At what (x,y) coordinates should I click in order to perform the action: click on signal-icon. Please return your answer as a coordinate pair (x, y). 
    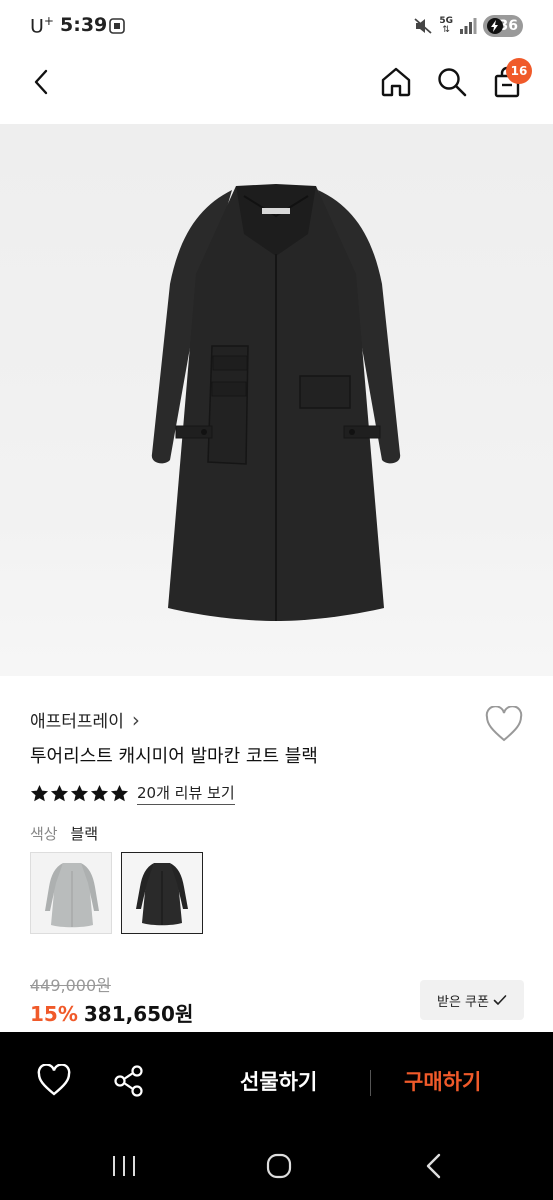
    Looking at the image, I should click on (468, 26).